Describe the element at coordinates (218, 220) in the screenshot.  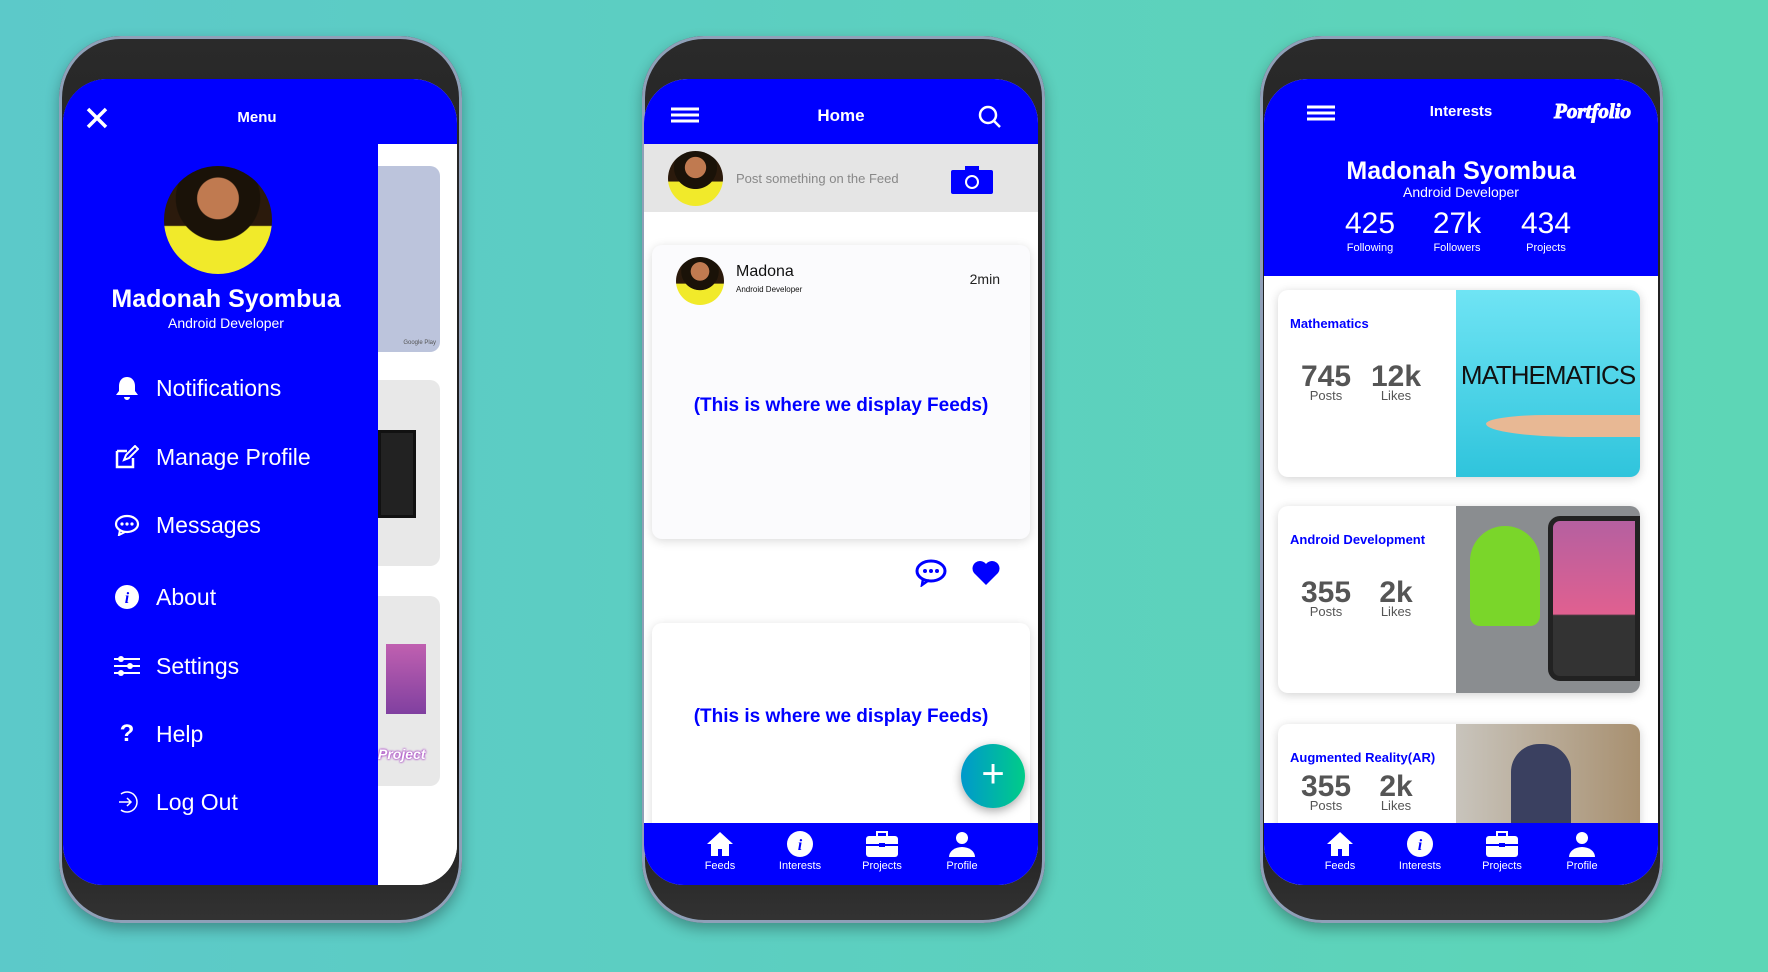
I see `avatar` at that location.